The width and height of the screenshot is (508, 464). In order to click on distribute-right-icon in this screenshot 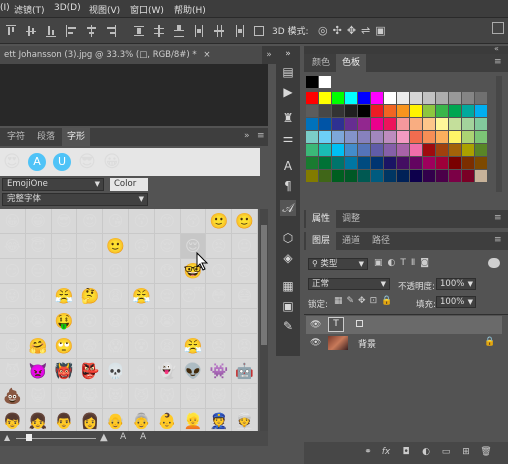, I will do `click(239, 31)`.